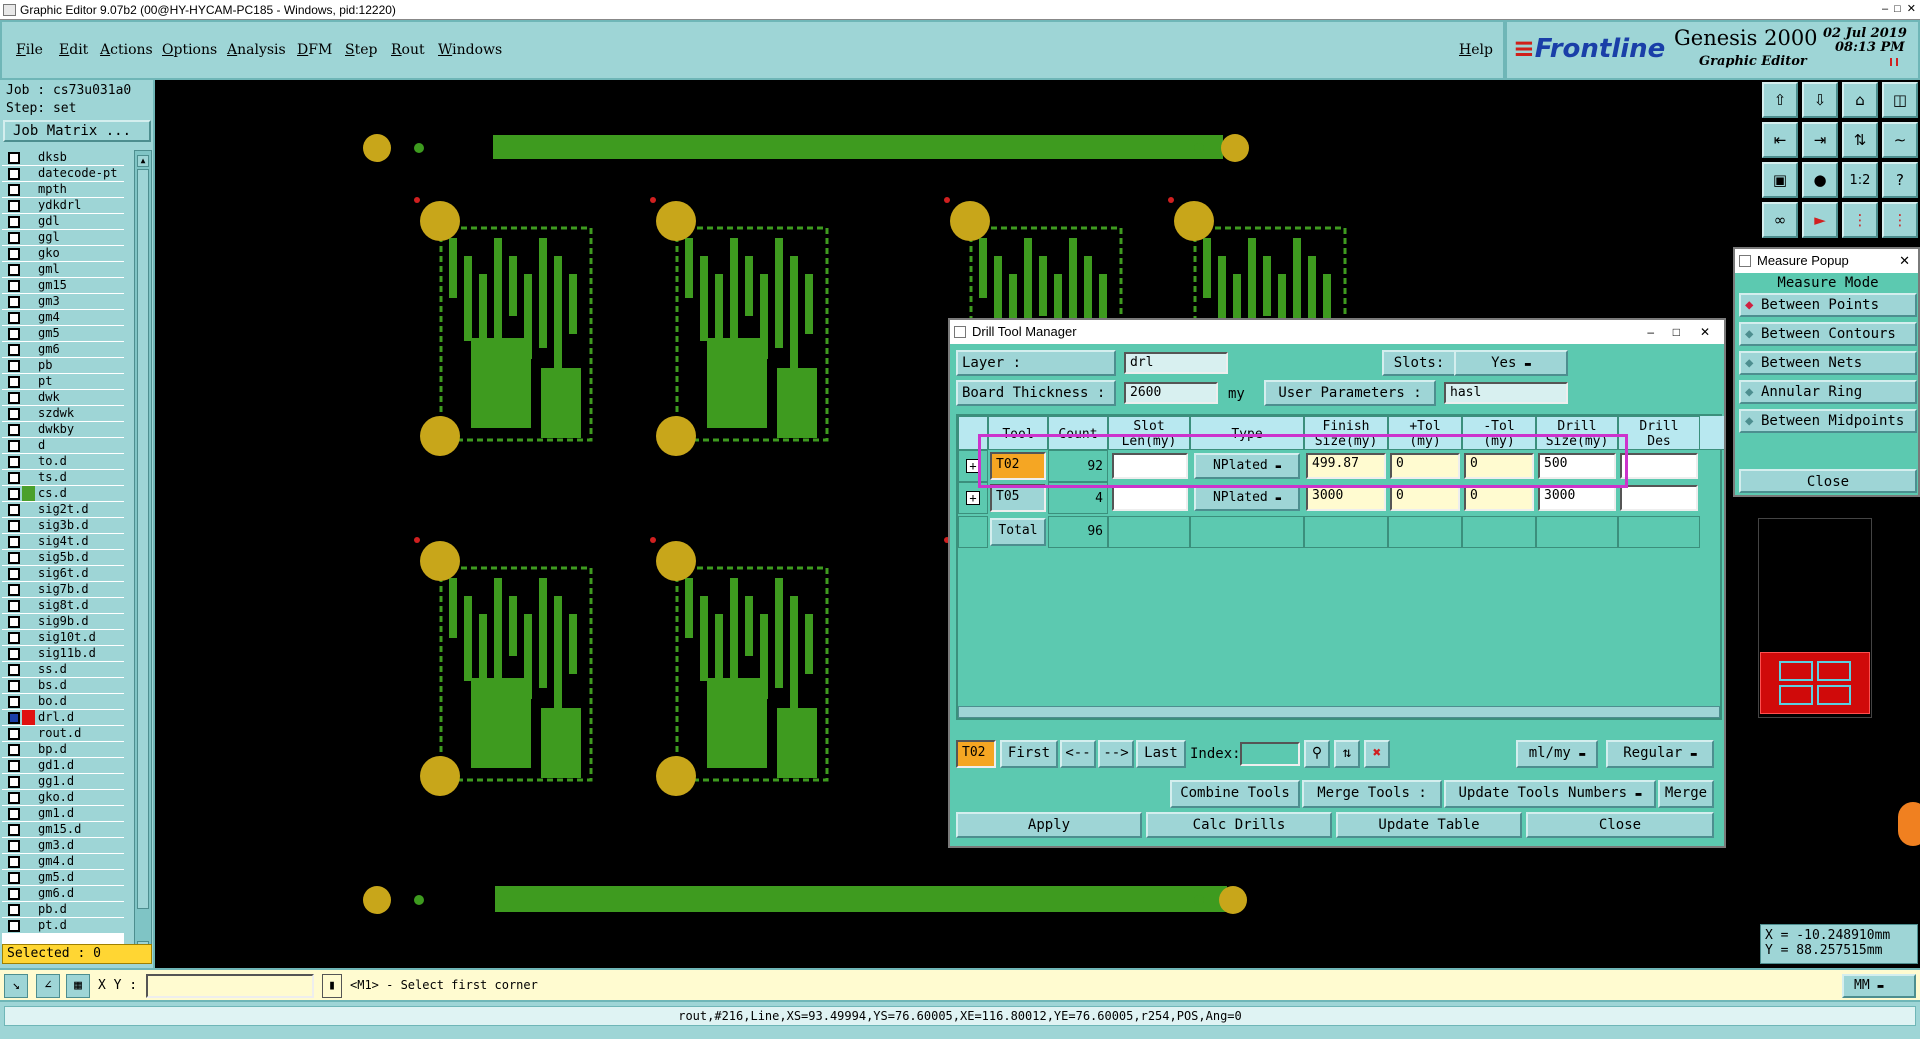 The image size is (1920, 1039). What do you see at coordinates (1820, 220) in the screenshot?
I see `pin-icon: ►` at bounding box center [1820, 220].